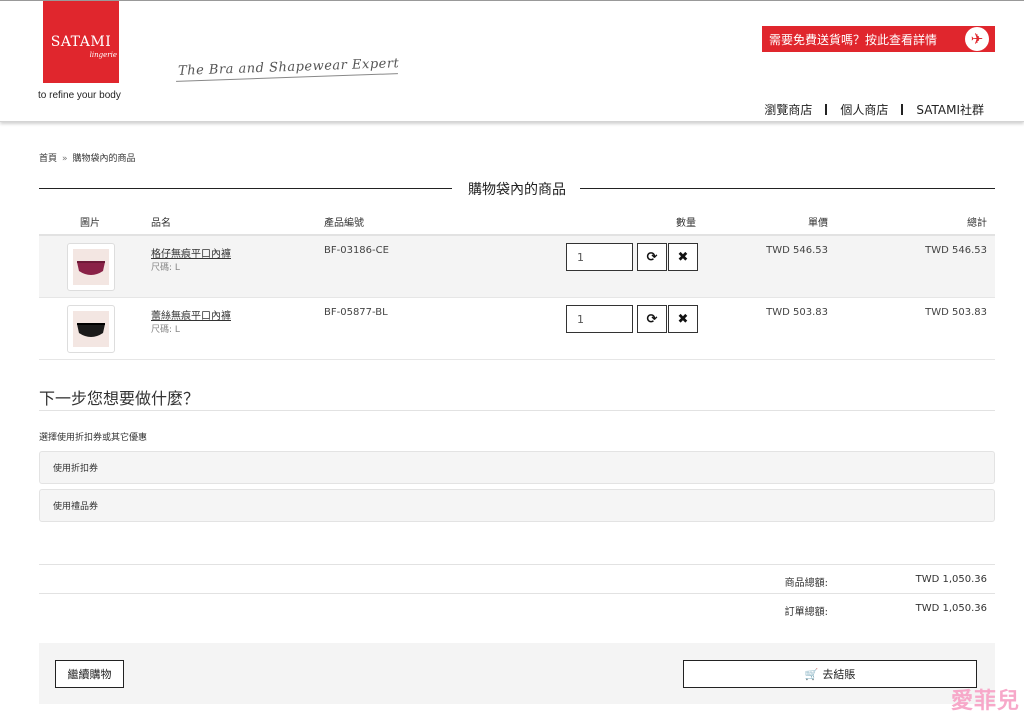 The width and height of the screenshot is (1024, 725). I want to click on column-header-image: 圖片, so click(90, 223).